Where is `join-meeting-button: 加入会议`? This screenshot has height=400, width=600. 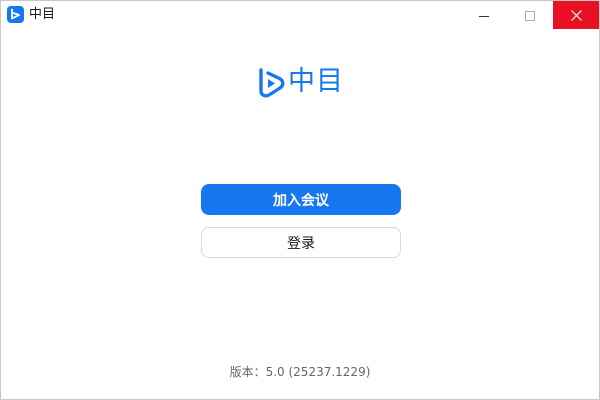
join-meeting-button: 加入会议 is located at coordinates (301, 199).